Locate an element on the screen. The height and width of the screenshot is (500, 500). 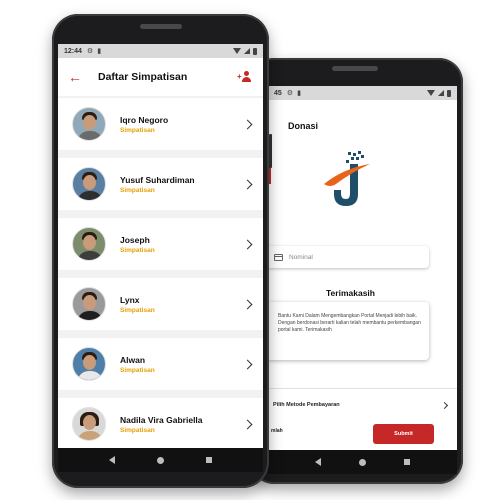
list-item: Alwan Simpatisan is located at coordinates (160, 364).